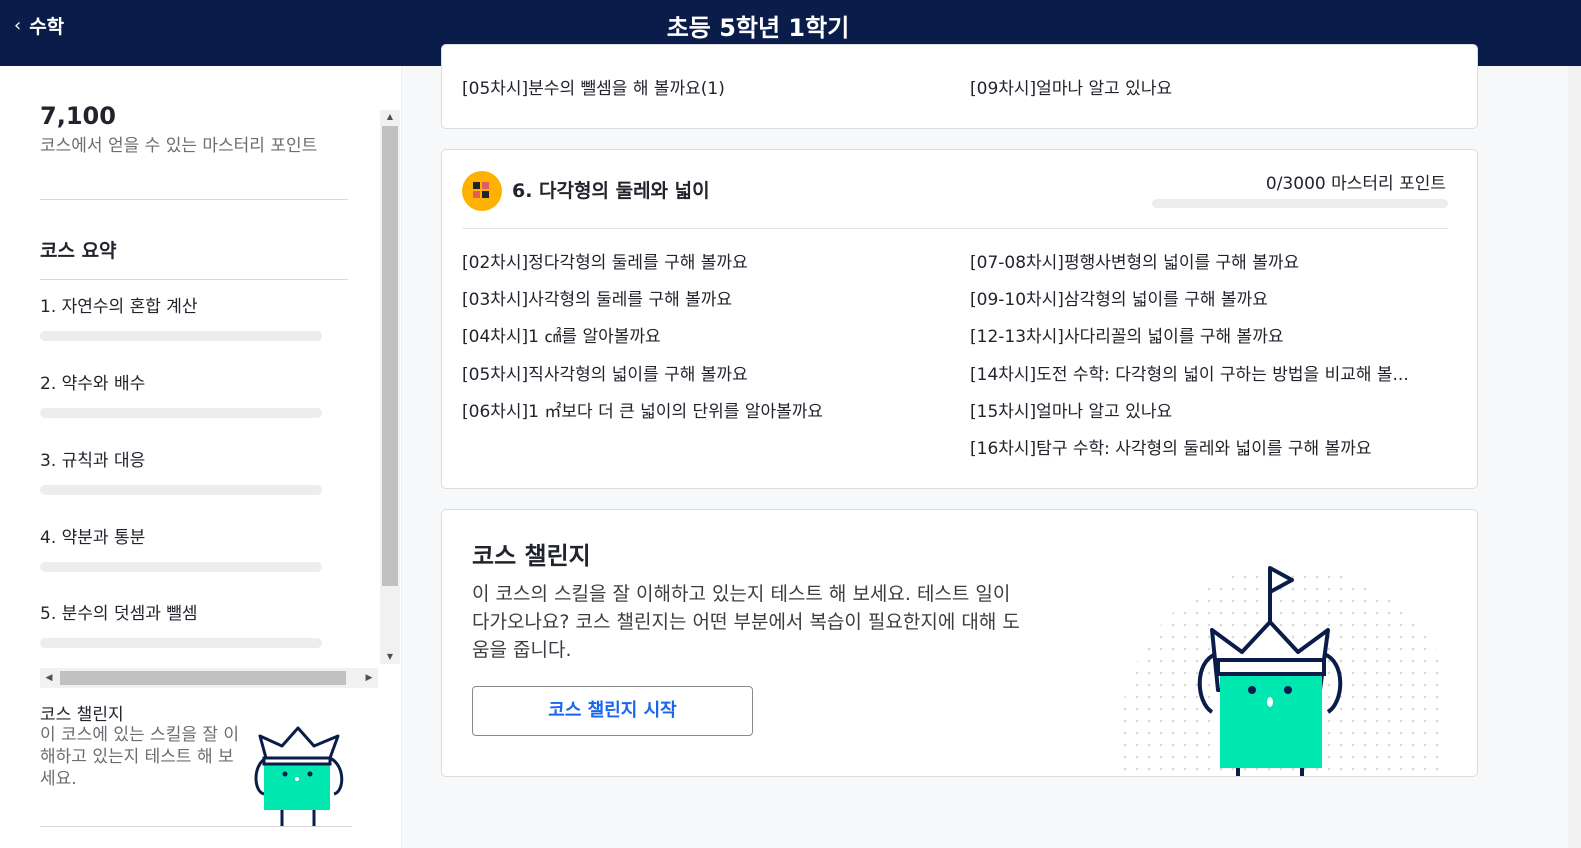 Image resolution: width=1581 pixels, height=848 pixels. I want to click on unit-progress-bar, so click(1300, 203).